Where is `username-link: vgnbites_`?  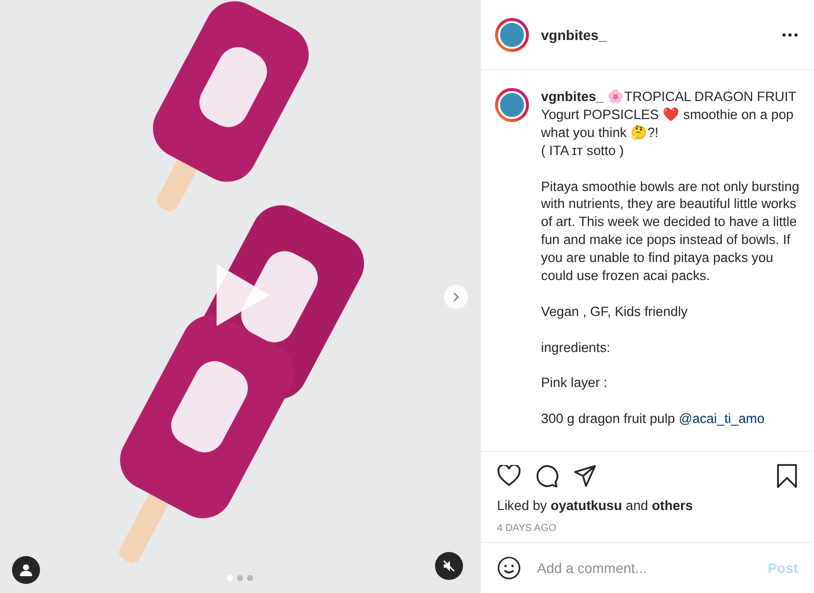 username-link: vgnbites_ is located at coordinates (655, 34).